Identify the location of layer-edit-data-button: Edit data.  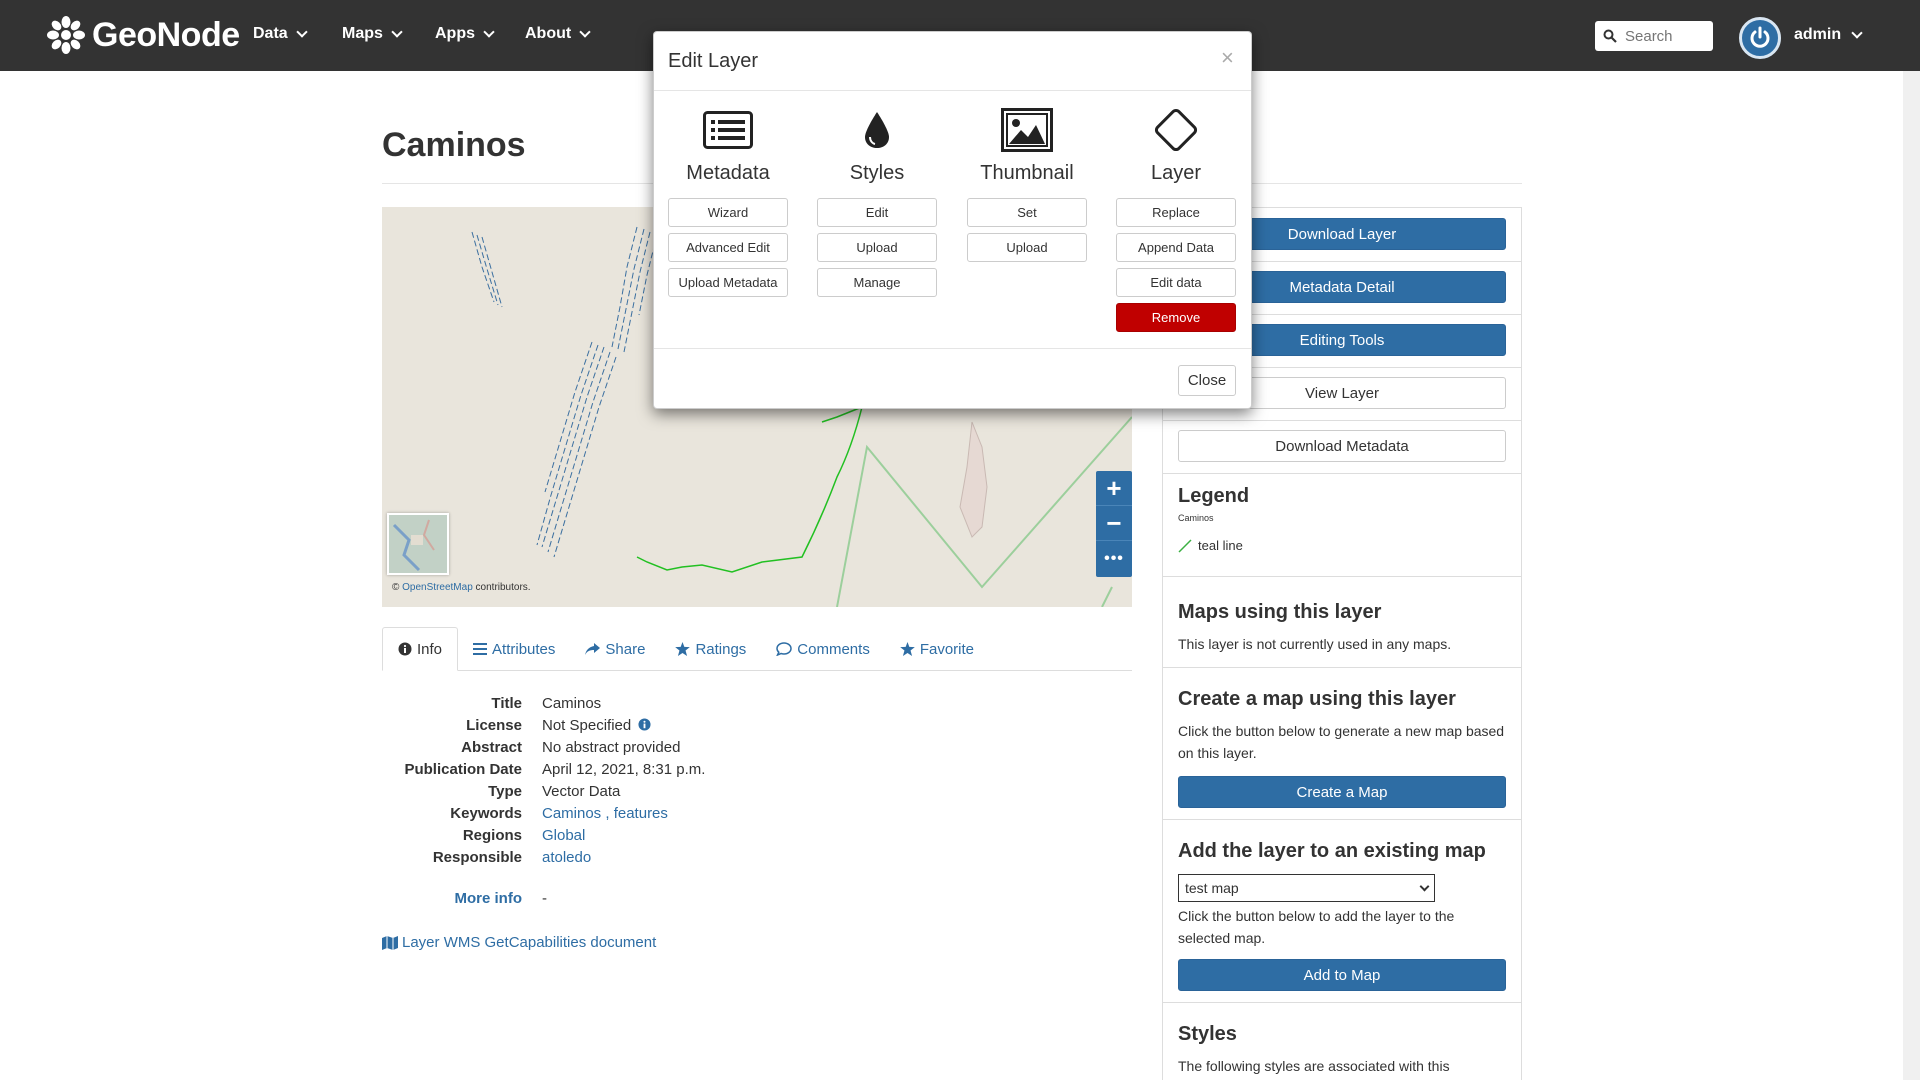
(1176, 282).